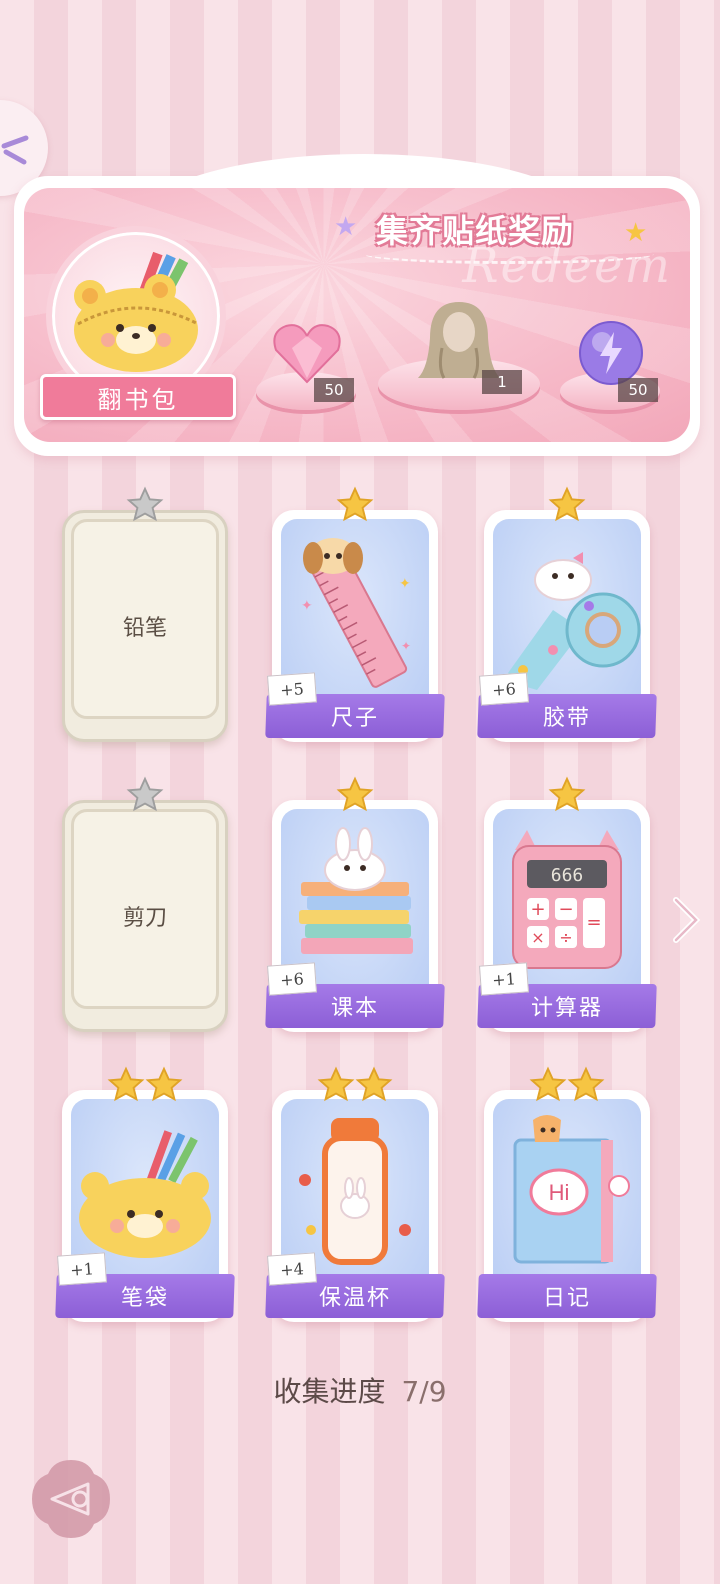  I want to click on pencil-case-icon, so click(145, 1194).